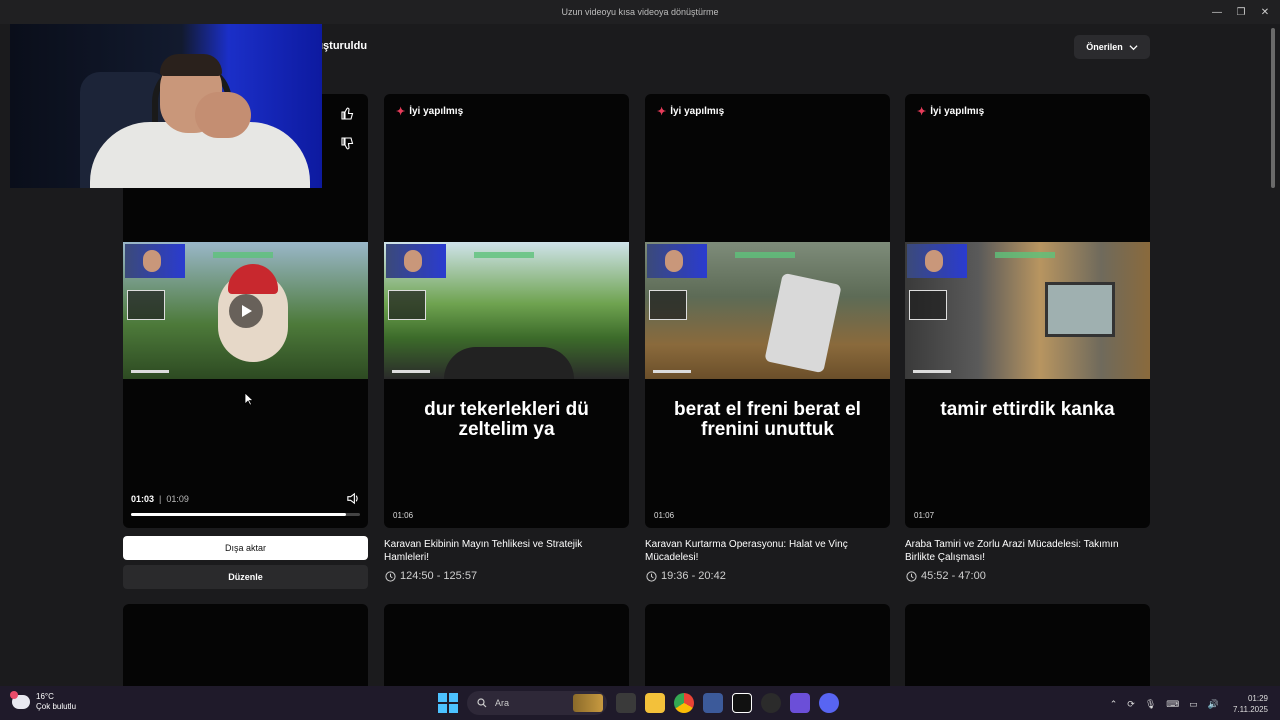  Describe the element at coordinates (1027, 409) in the screenshot. I see `clip-caption: tamir ettirdik kanka` at that location.